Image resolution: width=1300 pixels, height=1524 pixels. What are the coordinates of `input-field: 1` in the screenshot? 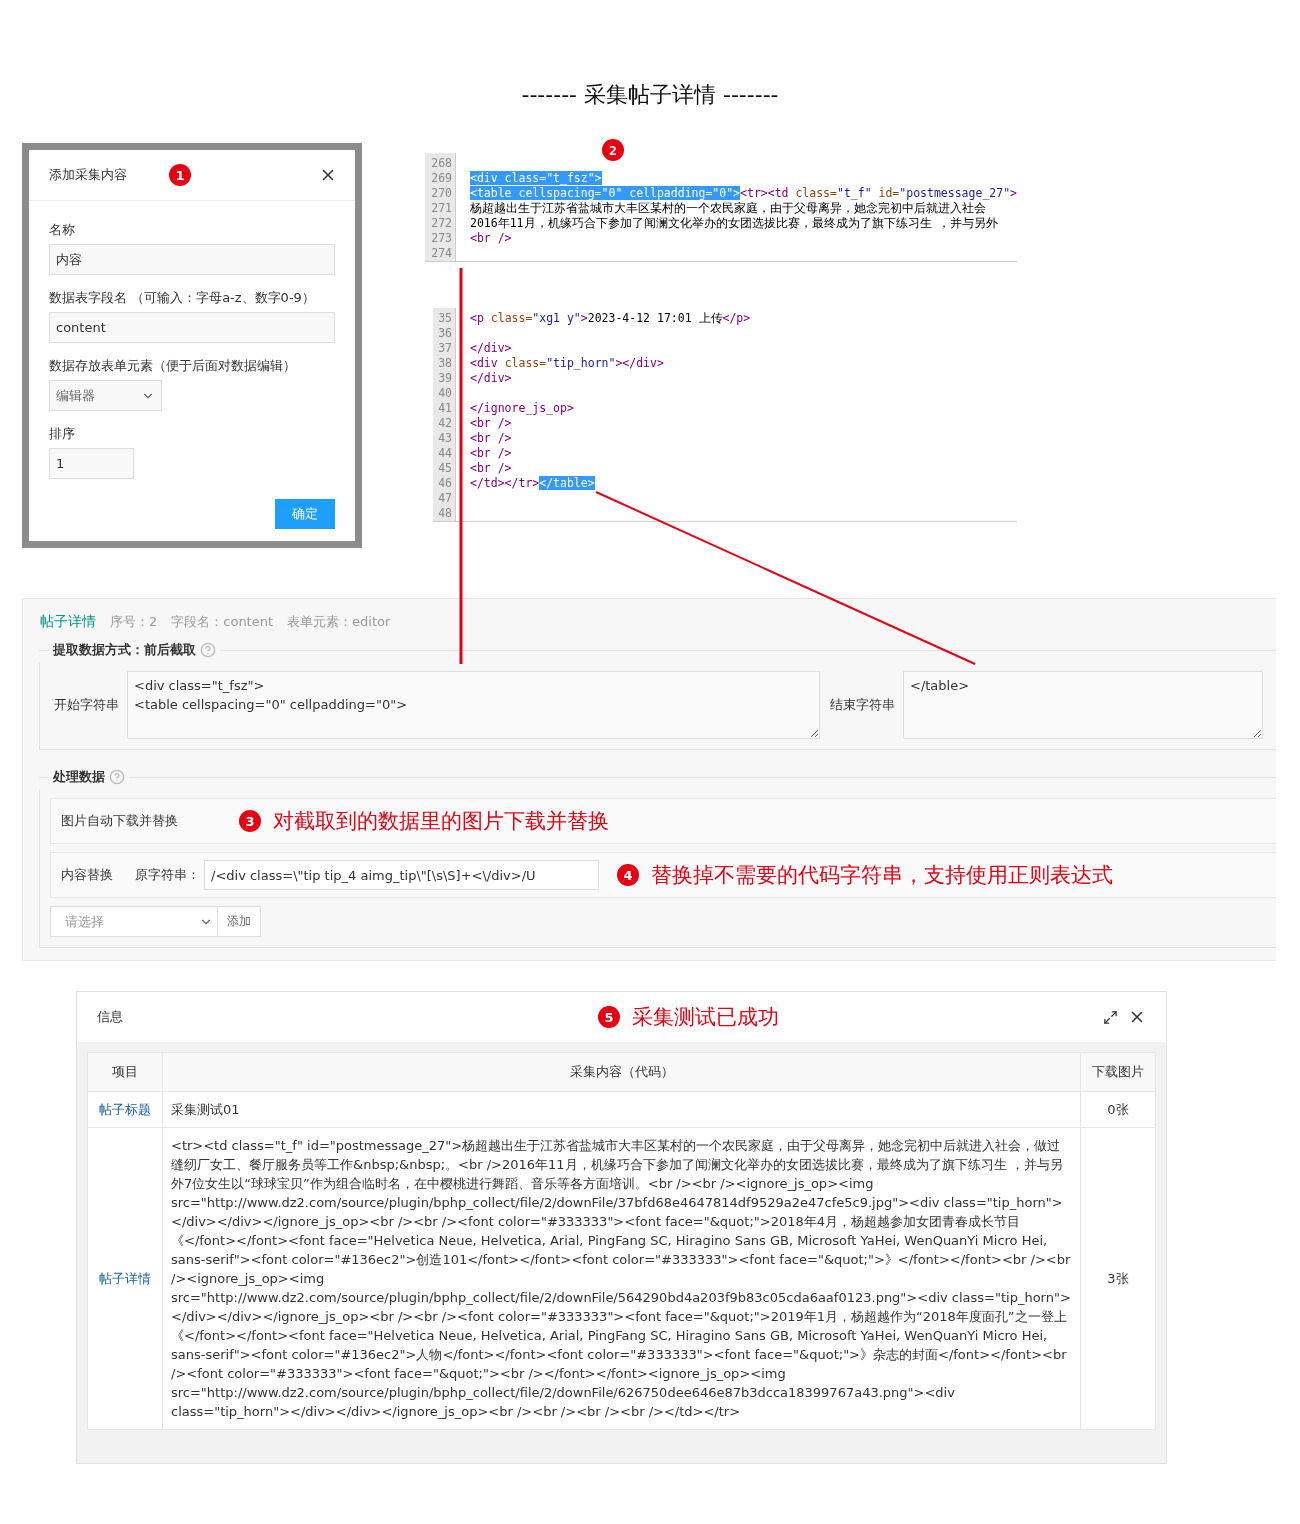 It's located at (91, 463).